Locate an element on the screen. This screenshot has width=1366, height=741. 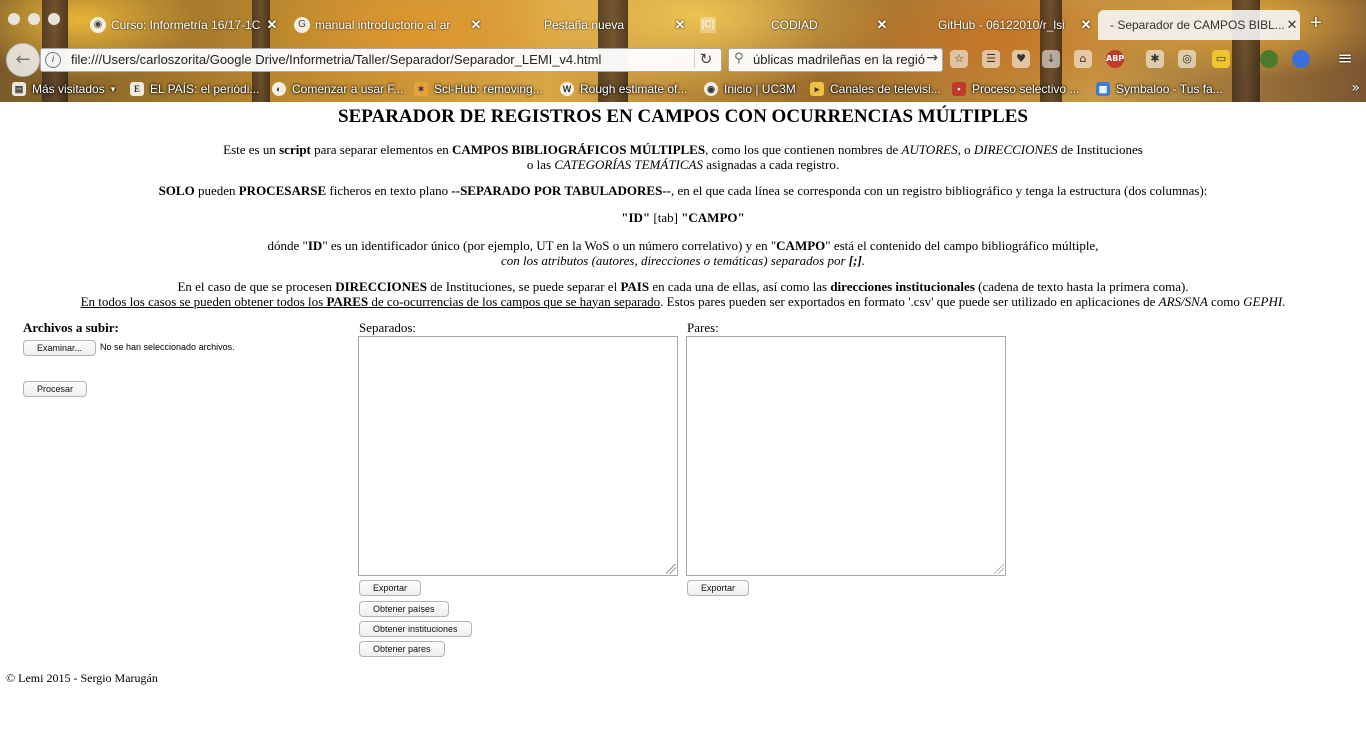
intro-text: de Instituciones is located at coordinates (1100, 149).